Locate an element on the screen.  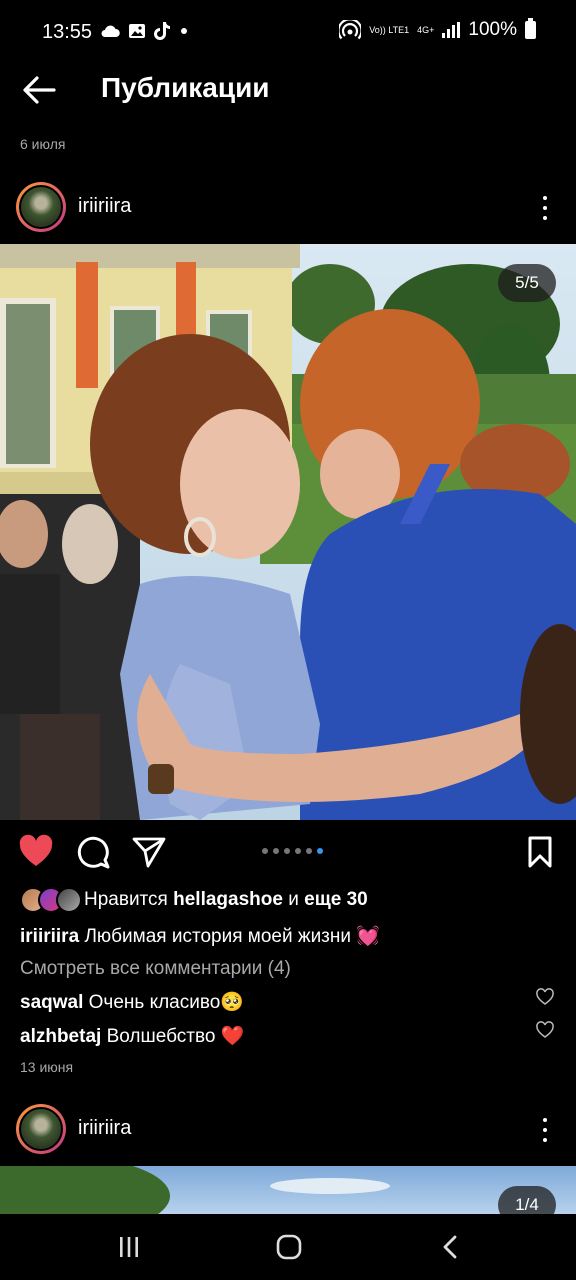
battery-icon is located at coordinates (530, 28).